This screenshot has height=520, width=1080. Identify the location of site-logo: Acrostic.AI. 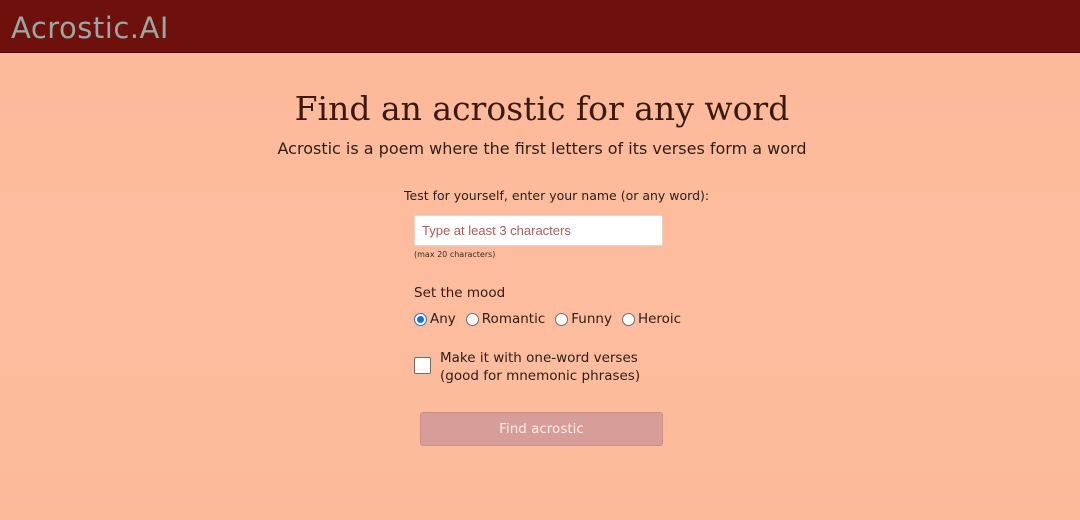
(90, 28).